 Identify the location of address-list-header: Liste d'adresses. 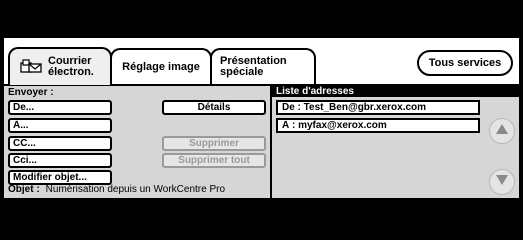
(395, 91).